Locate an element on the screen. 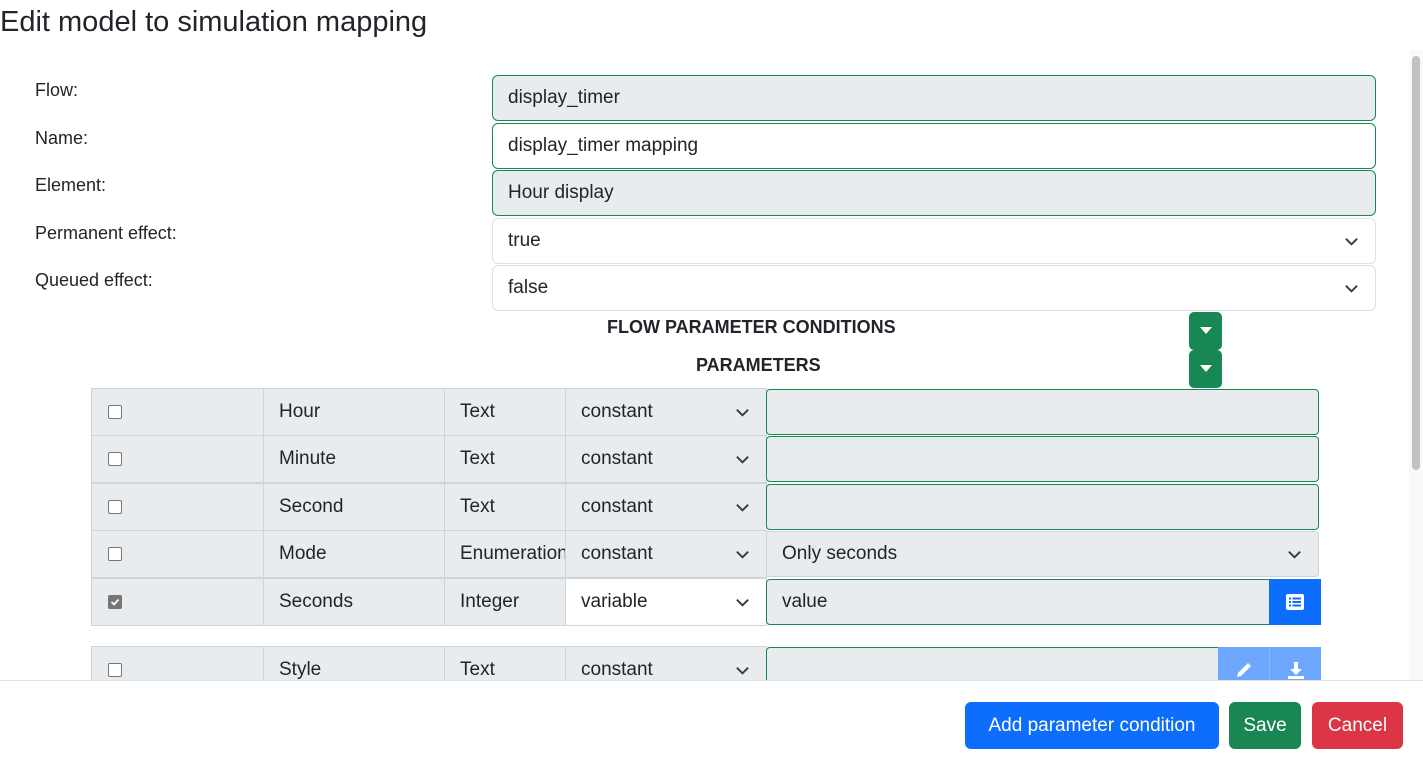 Image resolution: width=1423 pixels, height=768 pixels. parameter-name: Hour is located at coordinates (354, 412).